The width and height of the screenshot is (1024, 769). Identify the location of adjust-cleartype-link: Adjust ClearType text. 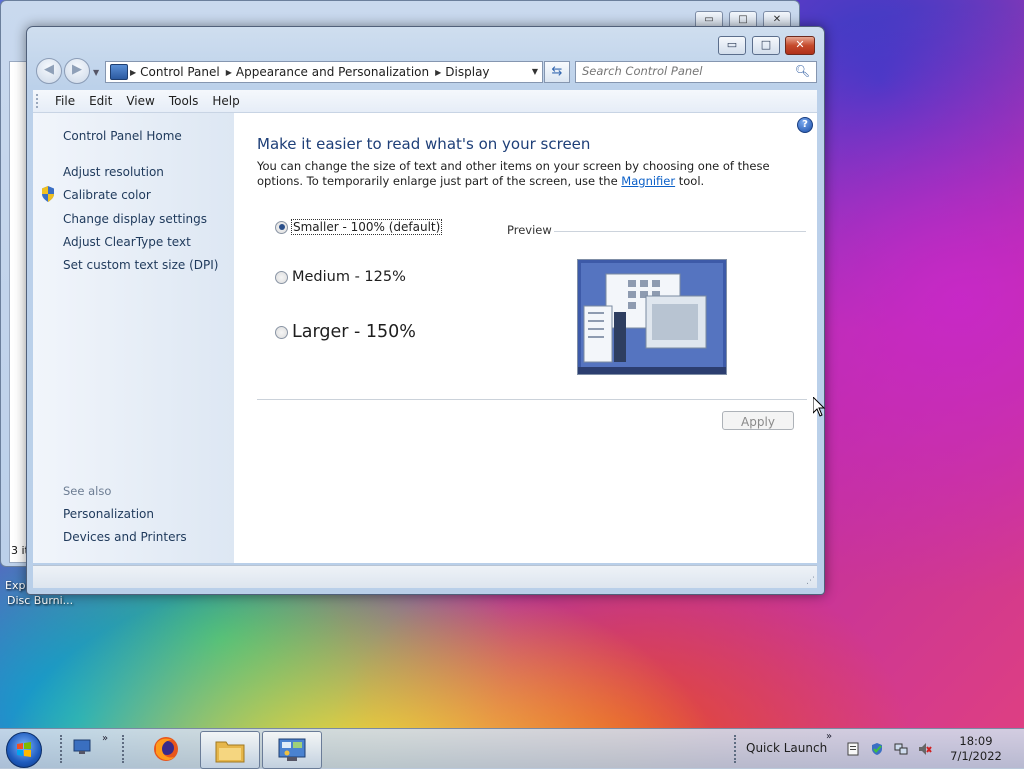
(127, 242).